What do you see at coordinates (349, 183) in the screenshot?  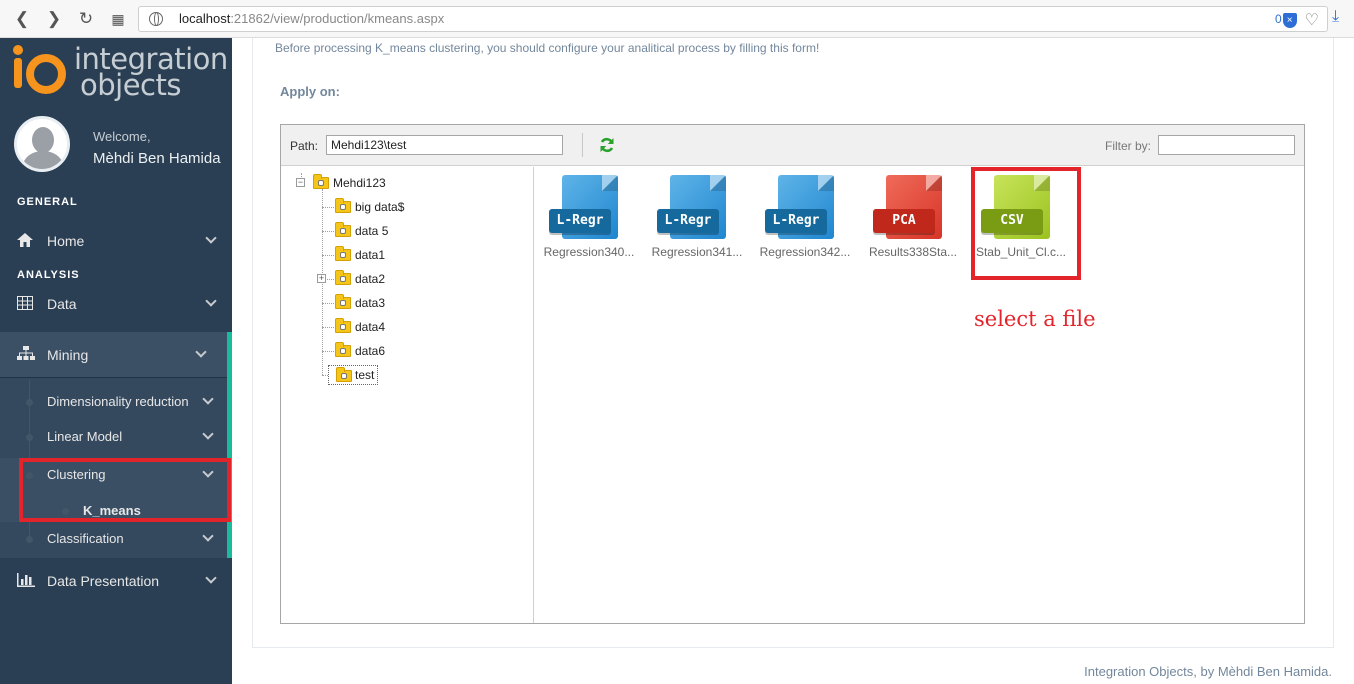 I see `tree-node-root: Mehdi123` at bounding box center [349, 183].